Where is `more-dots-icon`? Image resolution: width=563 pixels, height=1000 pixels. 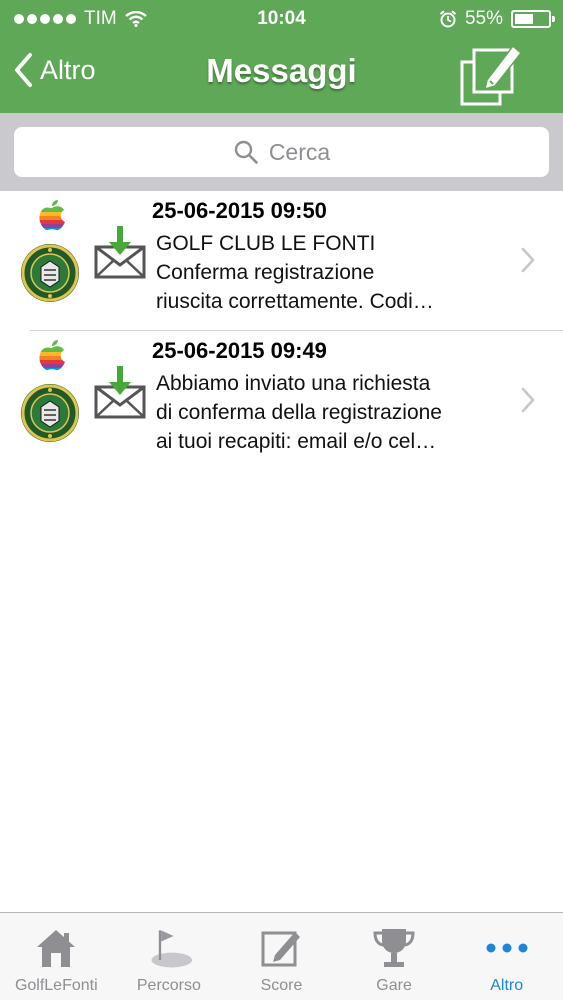 more-dots-icon is located at coordinates (507, 948).